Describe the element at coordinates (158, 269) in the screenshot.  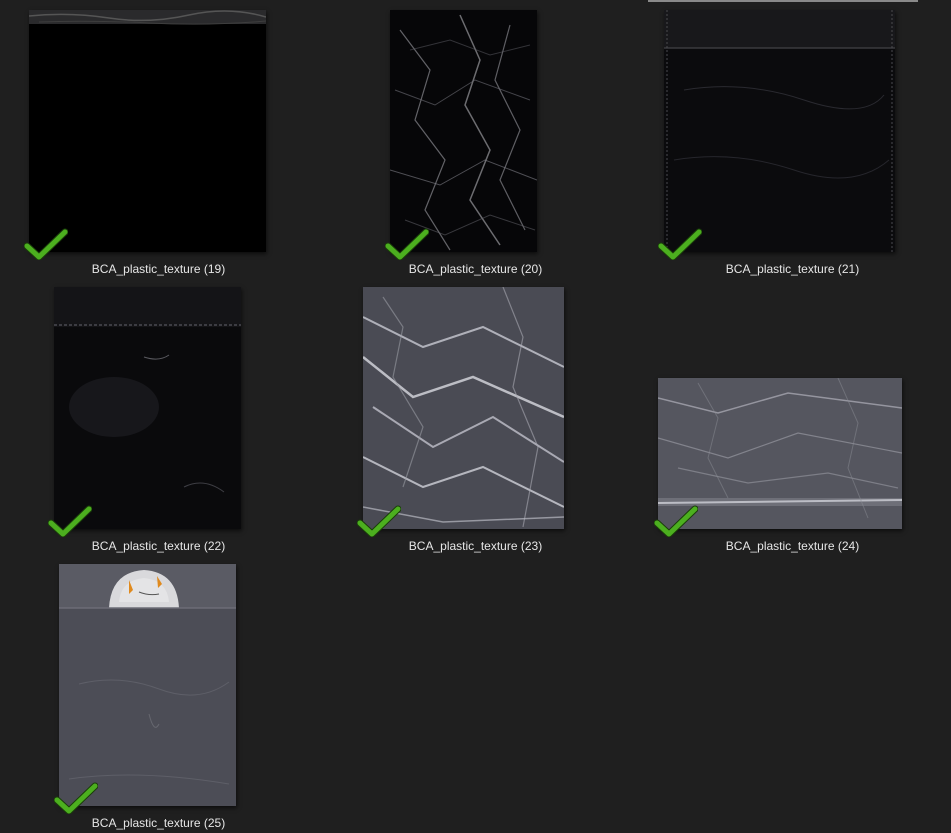
I see `file-name: BCA_plastic_texture (19)` at that location.